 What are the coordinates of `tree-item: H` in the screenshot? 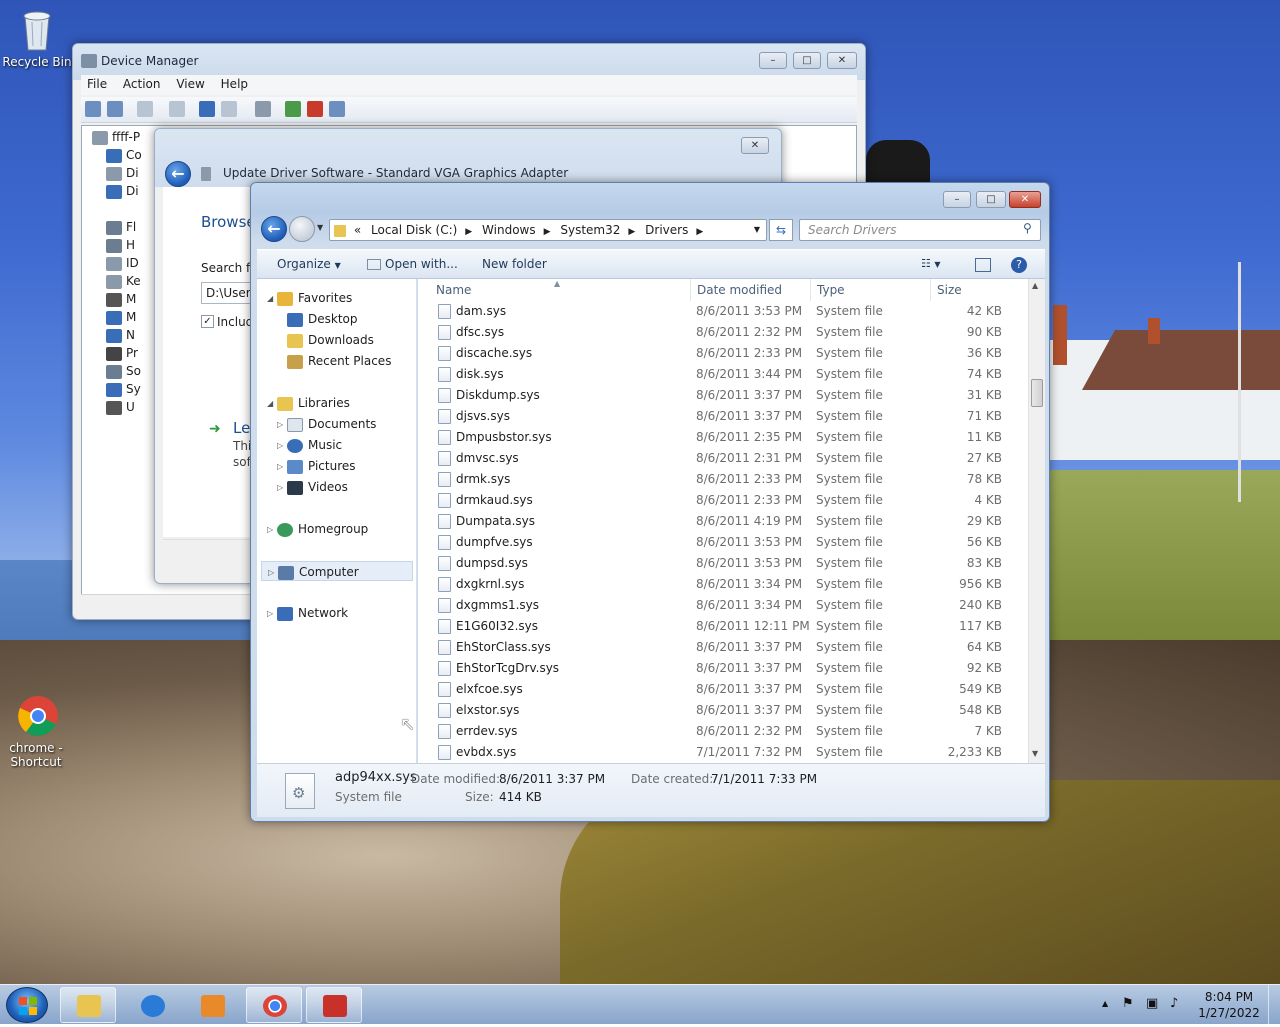 It's located at (120, 245).